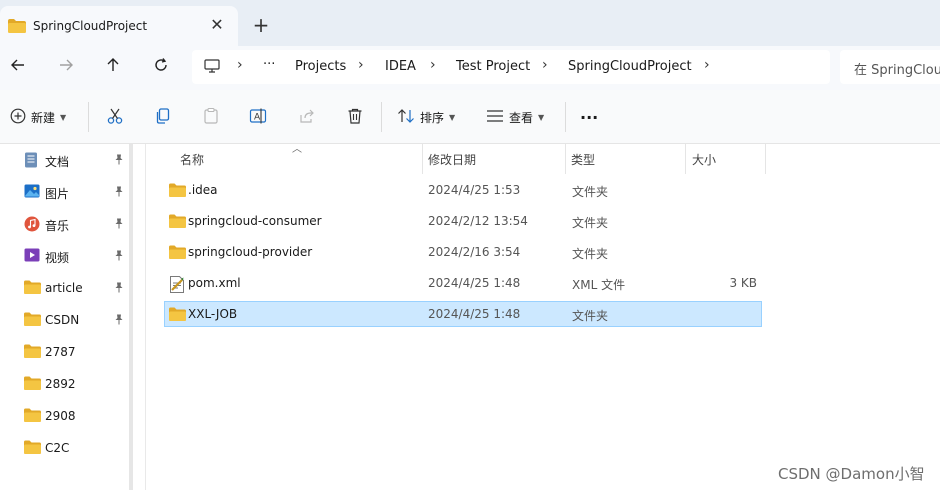 The height and width of the screenshot is (490, 940). I want to click on sidebar-item-图片: 图片, so click(66, 192).